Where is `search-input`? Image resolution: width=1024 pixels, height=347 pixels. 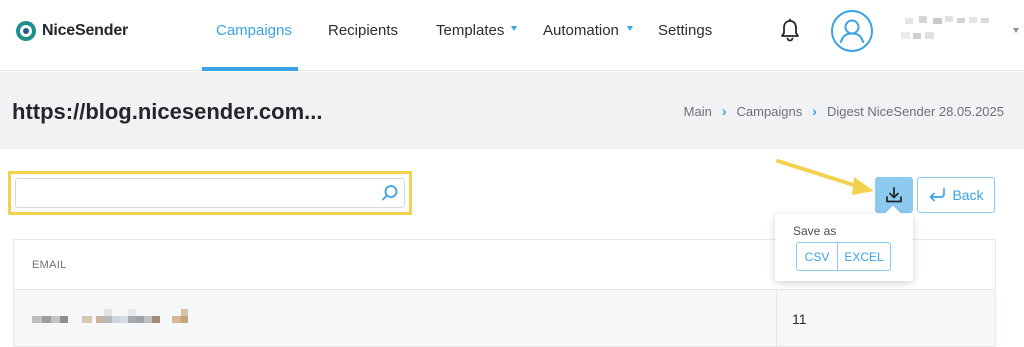
search-input is located at coordinates (210, 193).